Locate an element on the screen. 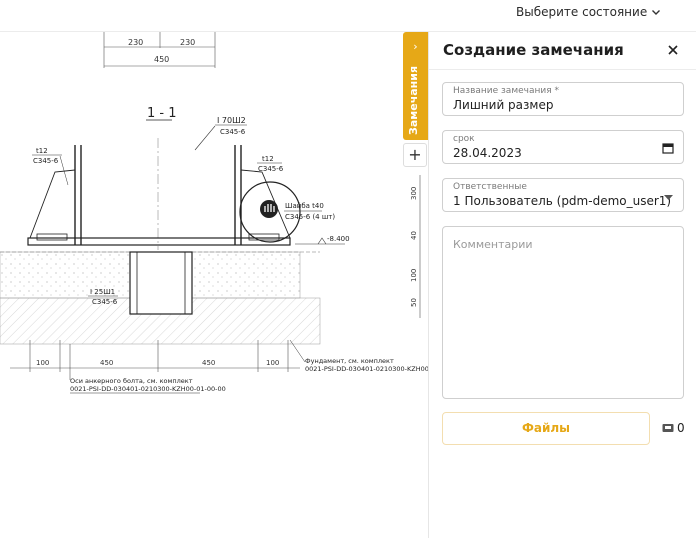  close-icon is located at coordinates (673, 50).